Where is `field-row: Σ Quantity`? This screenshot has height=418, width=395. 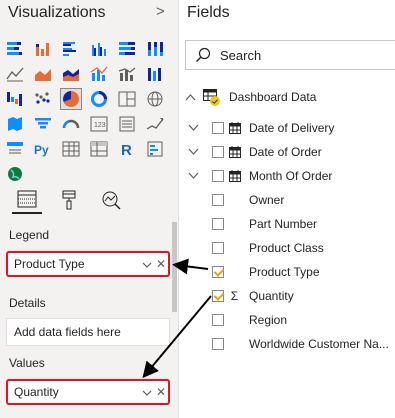
field-row: Σ Quantity is located at coordinates (287, 296).